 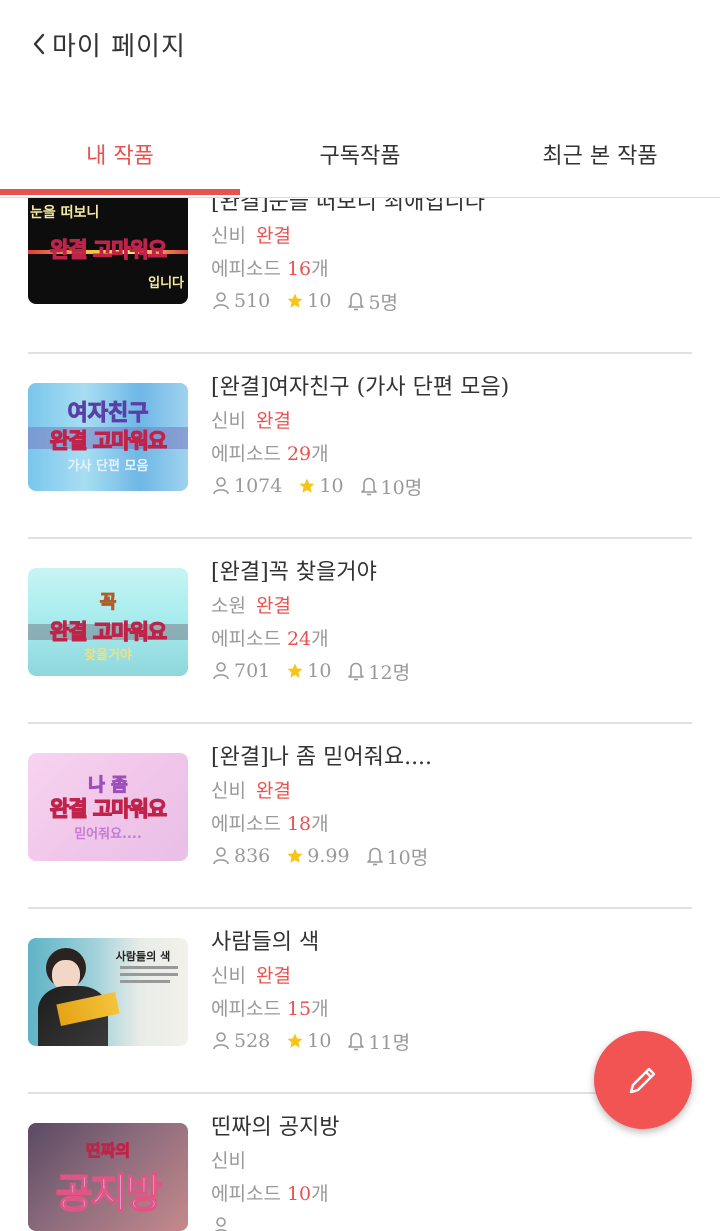 I want to click on work-thumbnail: 띤짜의 공지방, so click(x=108, y=1177).